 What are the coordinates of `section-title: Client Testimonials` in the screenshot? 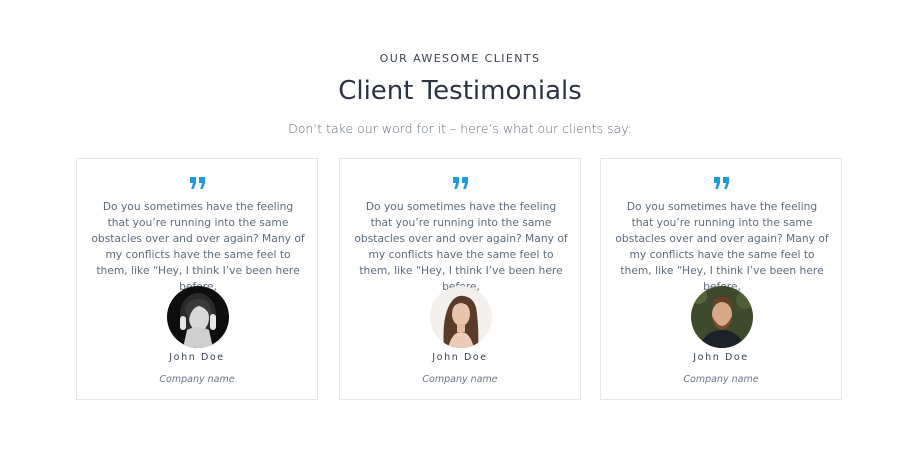 It's located at (460, 91).